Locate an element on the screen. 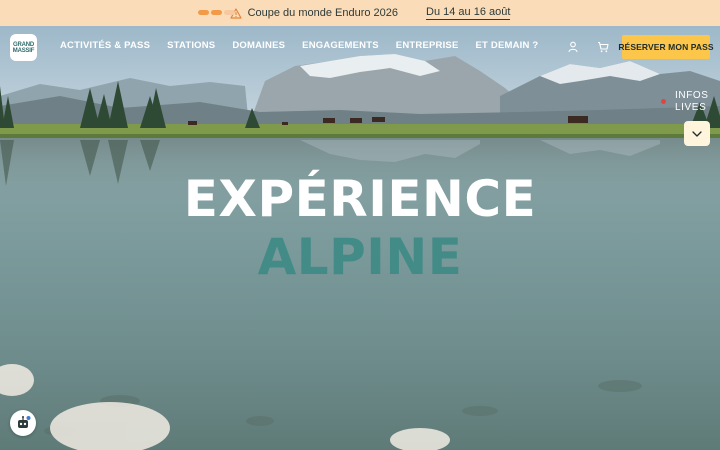 The width and height of the screenshot is (720, 450). reserve-pass-button: RÉSERVER MON PASS is located at coordinates (666, 47).